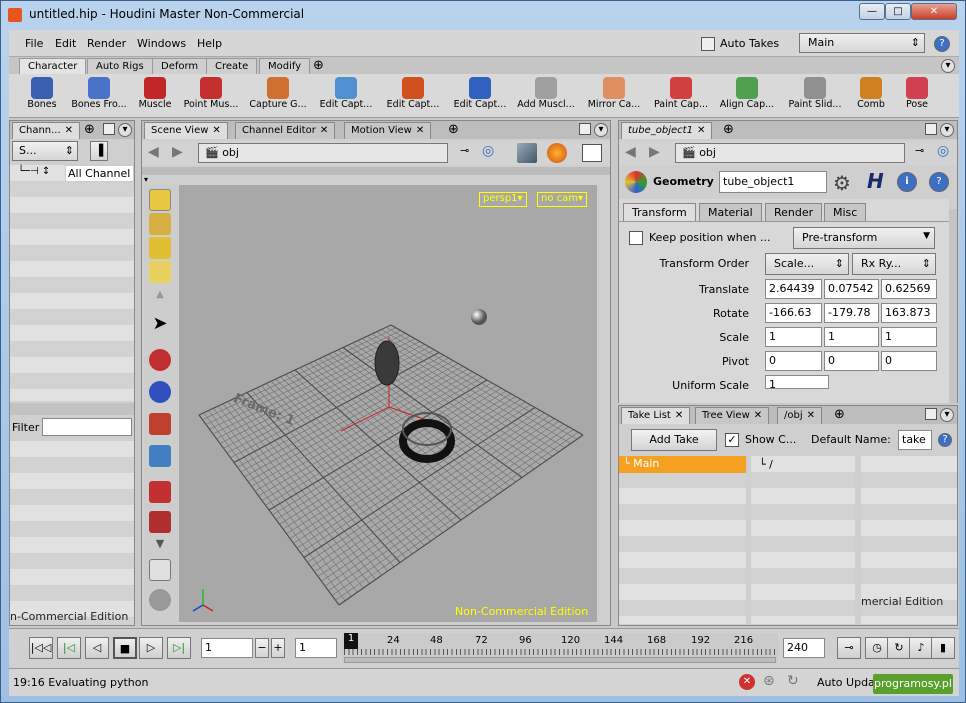 Image resolution: width=966 pixels, height=703 pixels. Describe the element at coordinates (97, 648) in the screenshot. I see `play-reverse-button: ◁` at that location.